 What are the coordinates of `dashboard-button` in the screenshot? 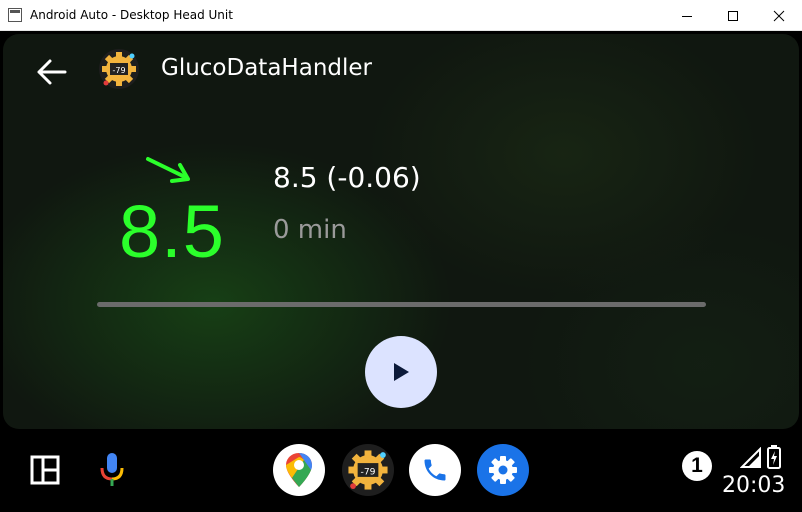 It's located at (45, 470).